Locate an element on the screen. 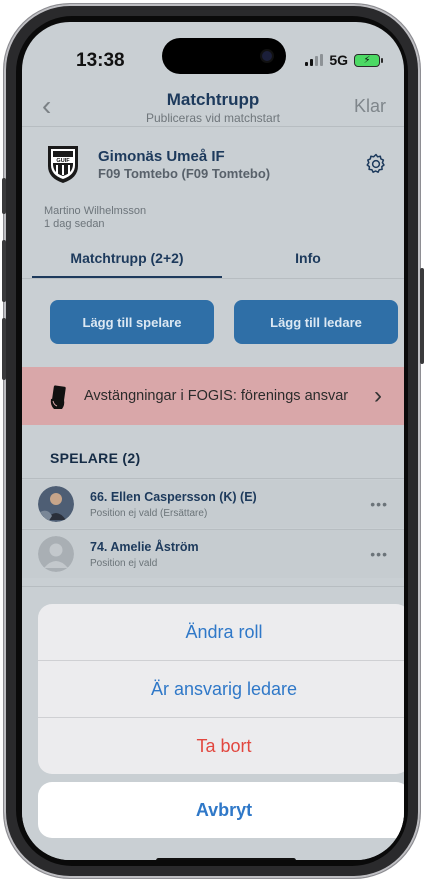 This screenshot has height=883, width=426. remove-button: Ta bort is located at coordinates (221, 746).